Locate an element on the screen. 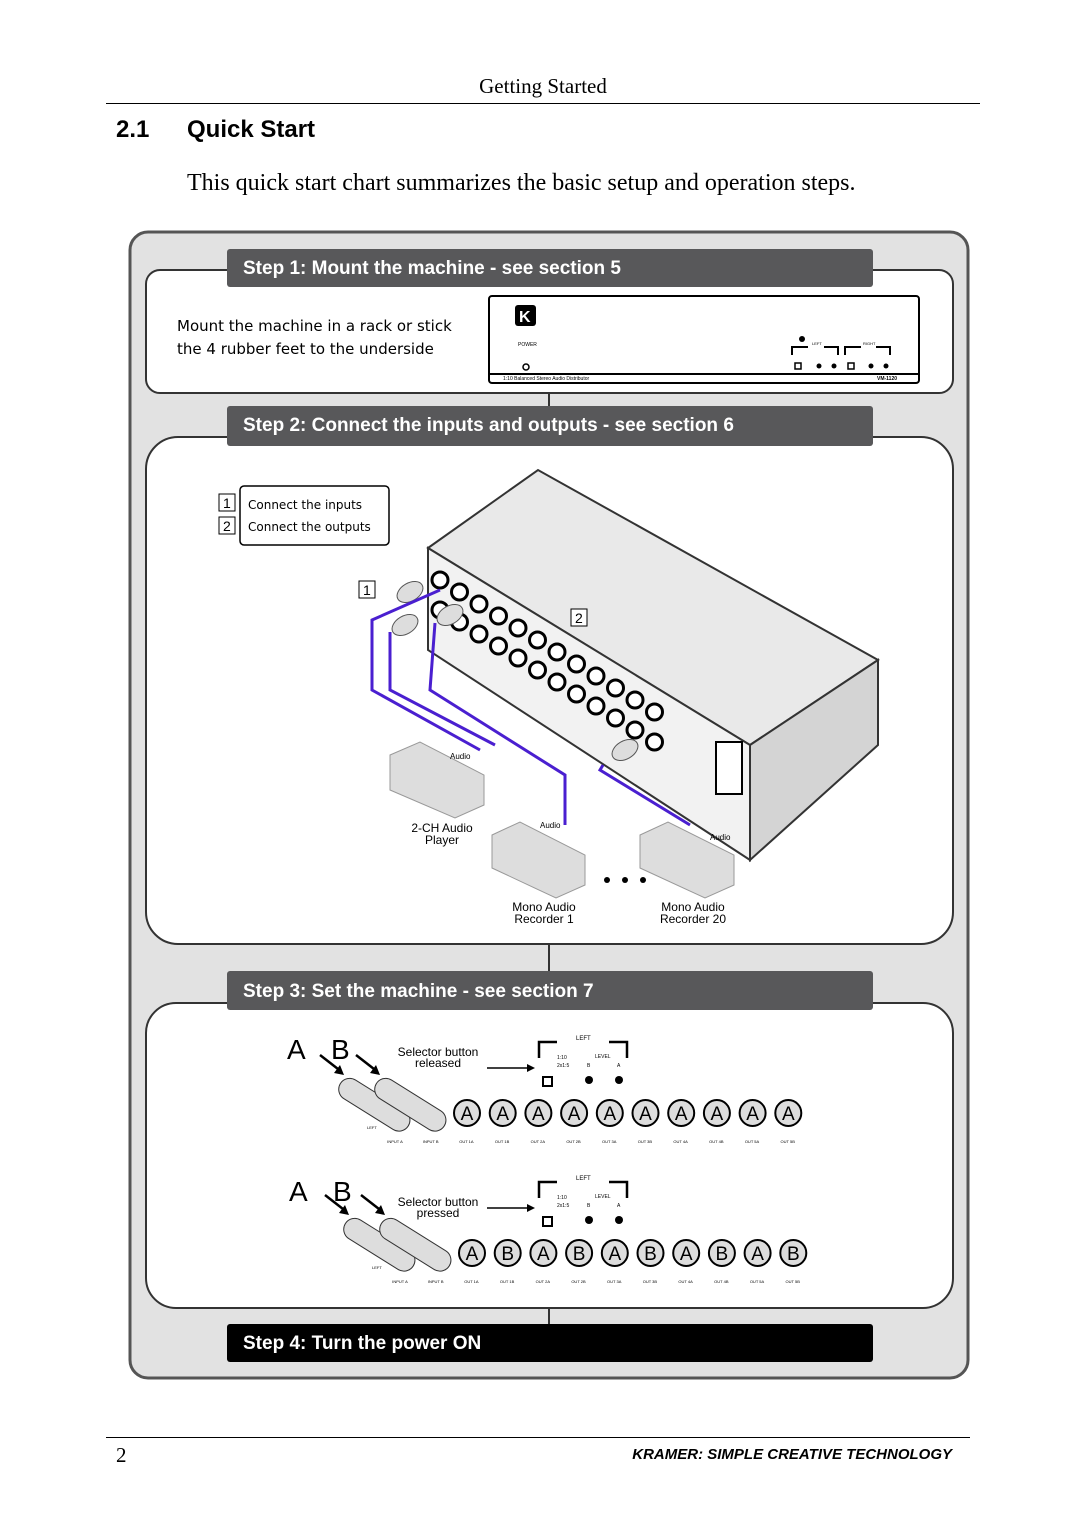  legend-label-outputs: Connect the outputs is located at coordinates (309, 527).